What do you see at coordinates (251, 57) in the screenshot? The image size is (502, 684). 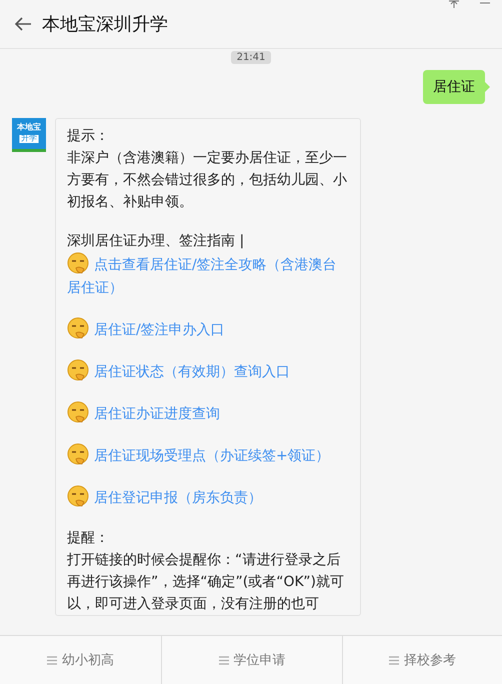 I see `timestamp: 21:41` at bounding box center [251, 57].